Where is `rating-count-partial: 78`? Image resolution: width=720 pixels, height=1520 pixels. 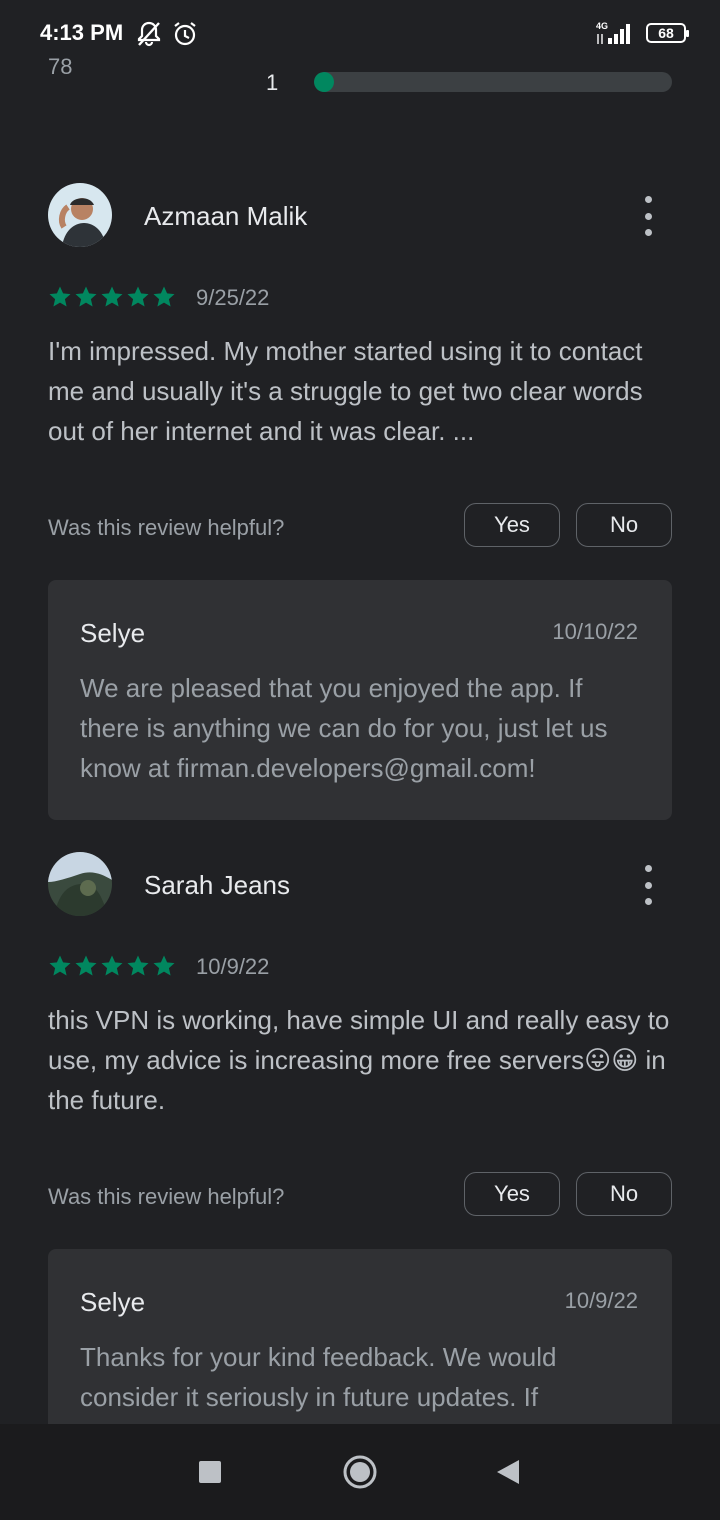
rating-count-partial: 78 is located at coordinates (60, 66).